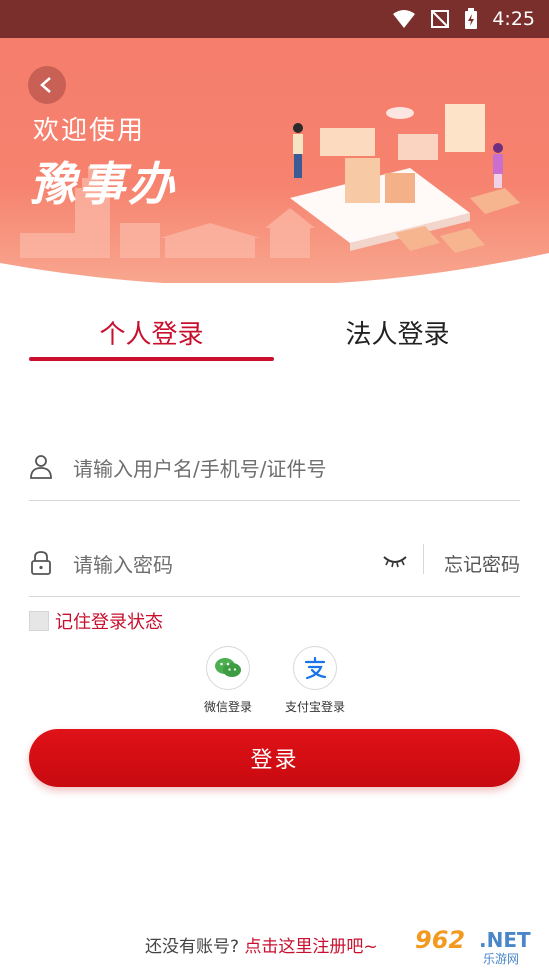 This screenshot has height=976, width=549. I want to click on alipay-login-label: 支付宝登录, so click(314, 707).